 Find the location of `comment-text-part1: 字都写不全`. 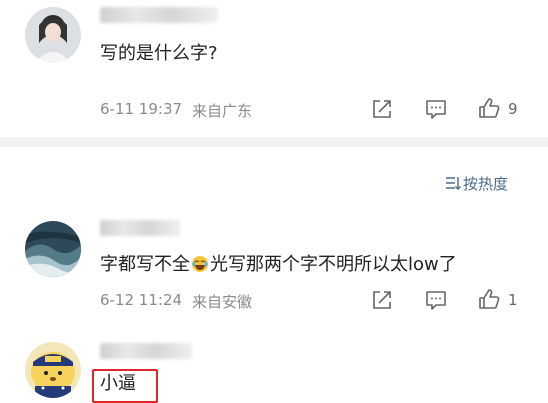

comment-text-part1: 字都写不全 is located at coordinates (145, 264).